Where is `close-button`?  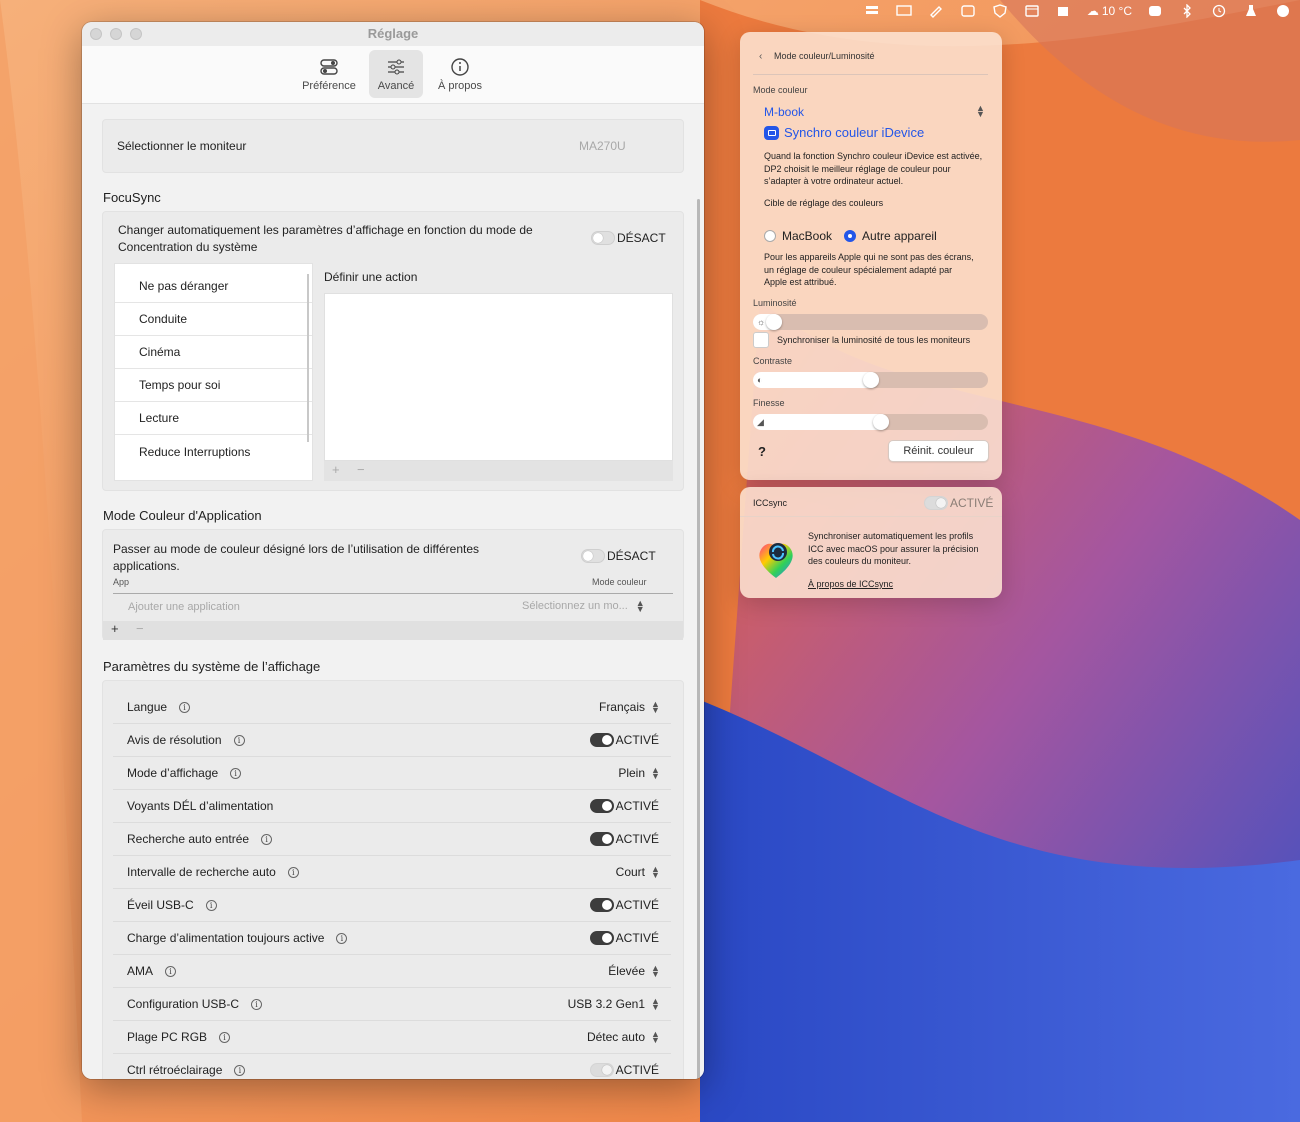
close-button is located at coordinates (96, 34).